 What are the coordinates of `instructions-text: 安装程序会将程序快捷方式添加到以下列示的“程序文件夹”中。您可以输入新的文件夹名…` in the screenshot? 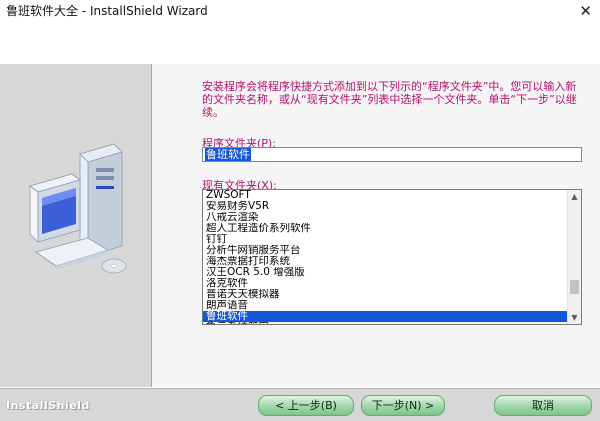 It's located at (389, 99).